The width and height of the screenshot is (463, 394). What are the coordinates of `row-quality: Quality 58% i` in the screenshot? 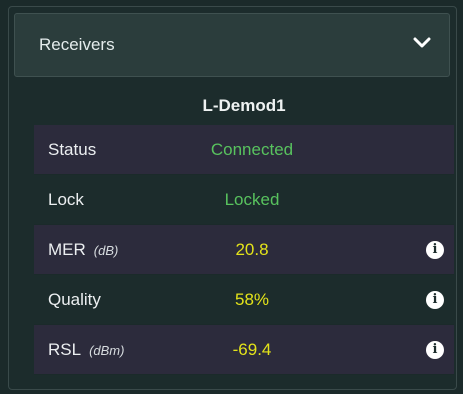 It's located at (244, 300).